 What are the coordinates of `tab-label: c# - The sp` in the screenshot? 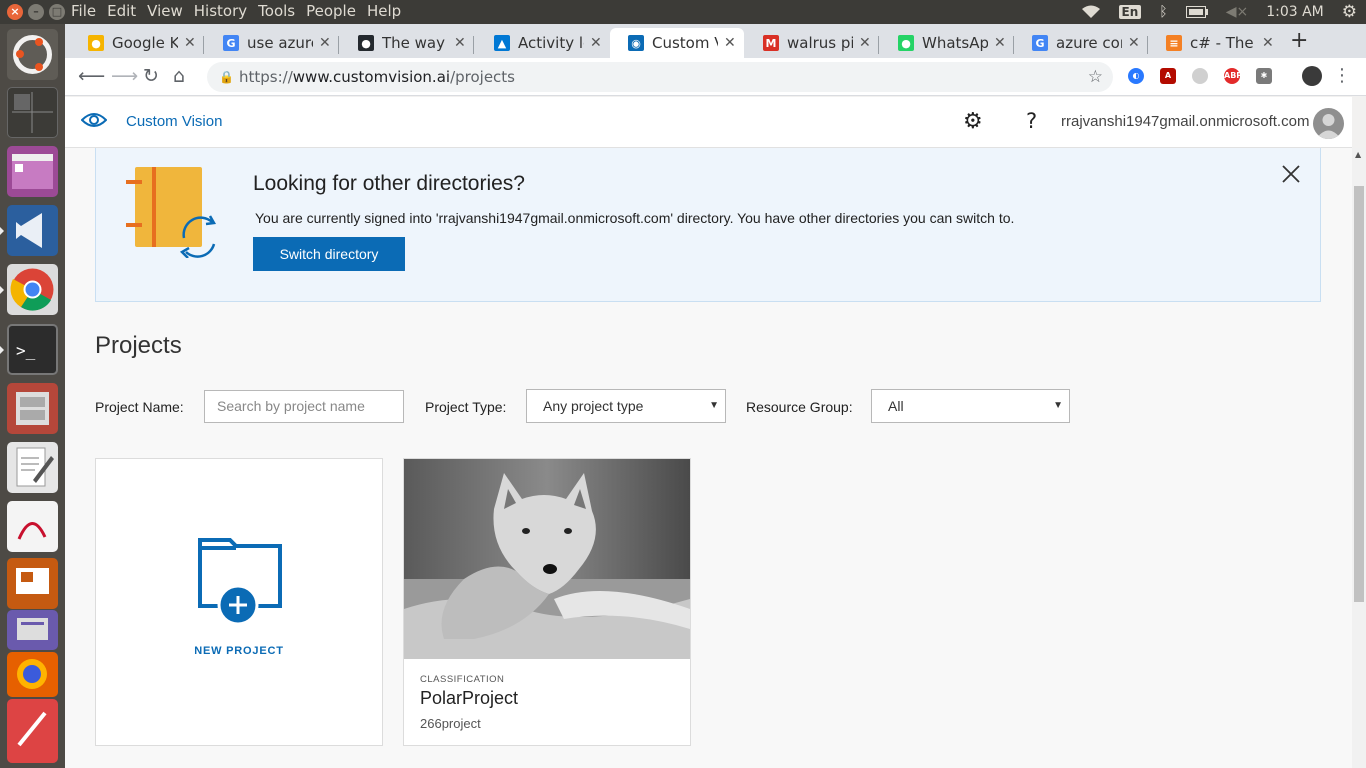 It's located at (1223, 43).